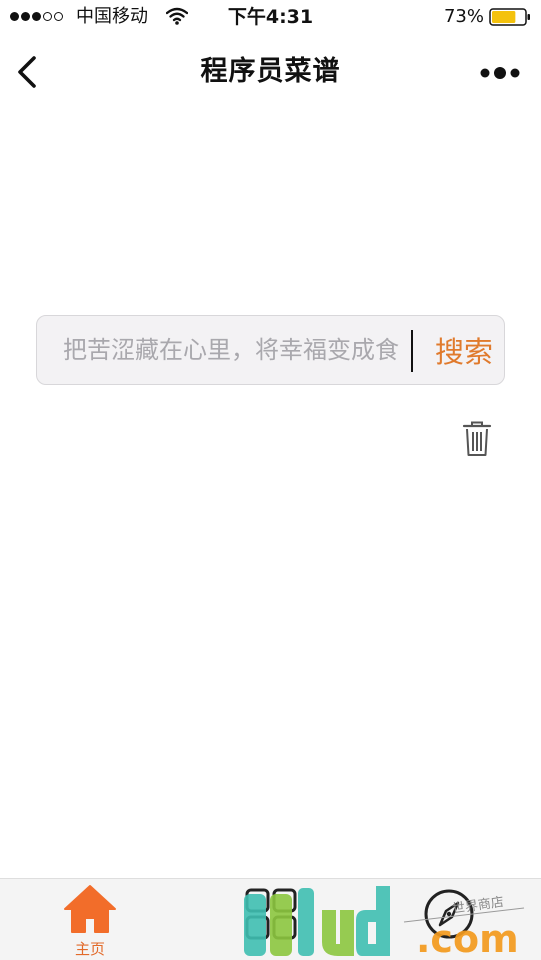 This screenshot has height=960, width=541. Describe the element at coordinates (477, 439) in the screenshot. I see `trash-icon` at that location.